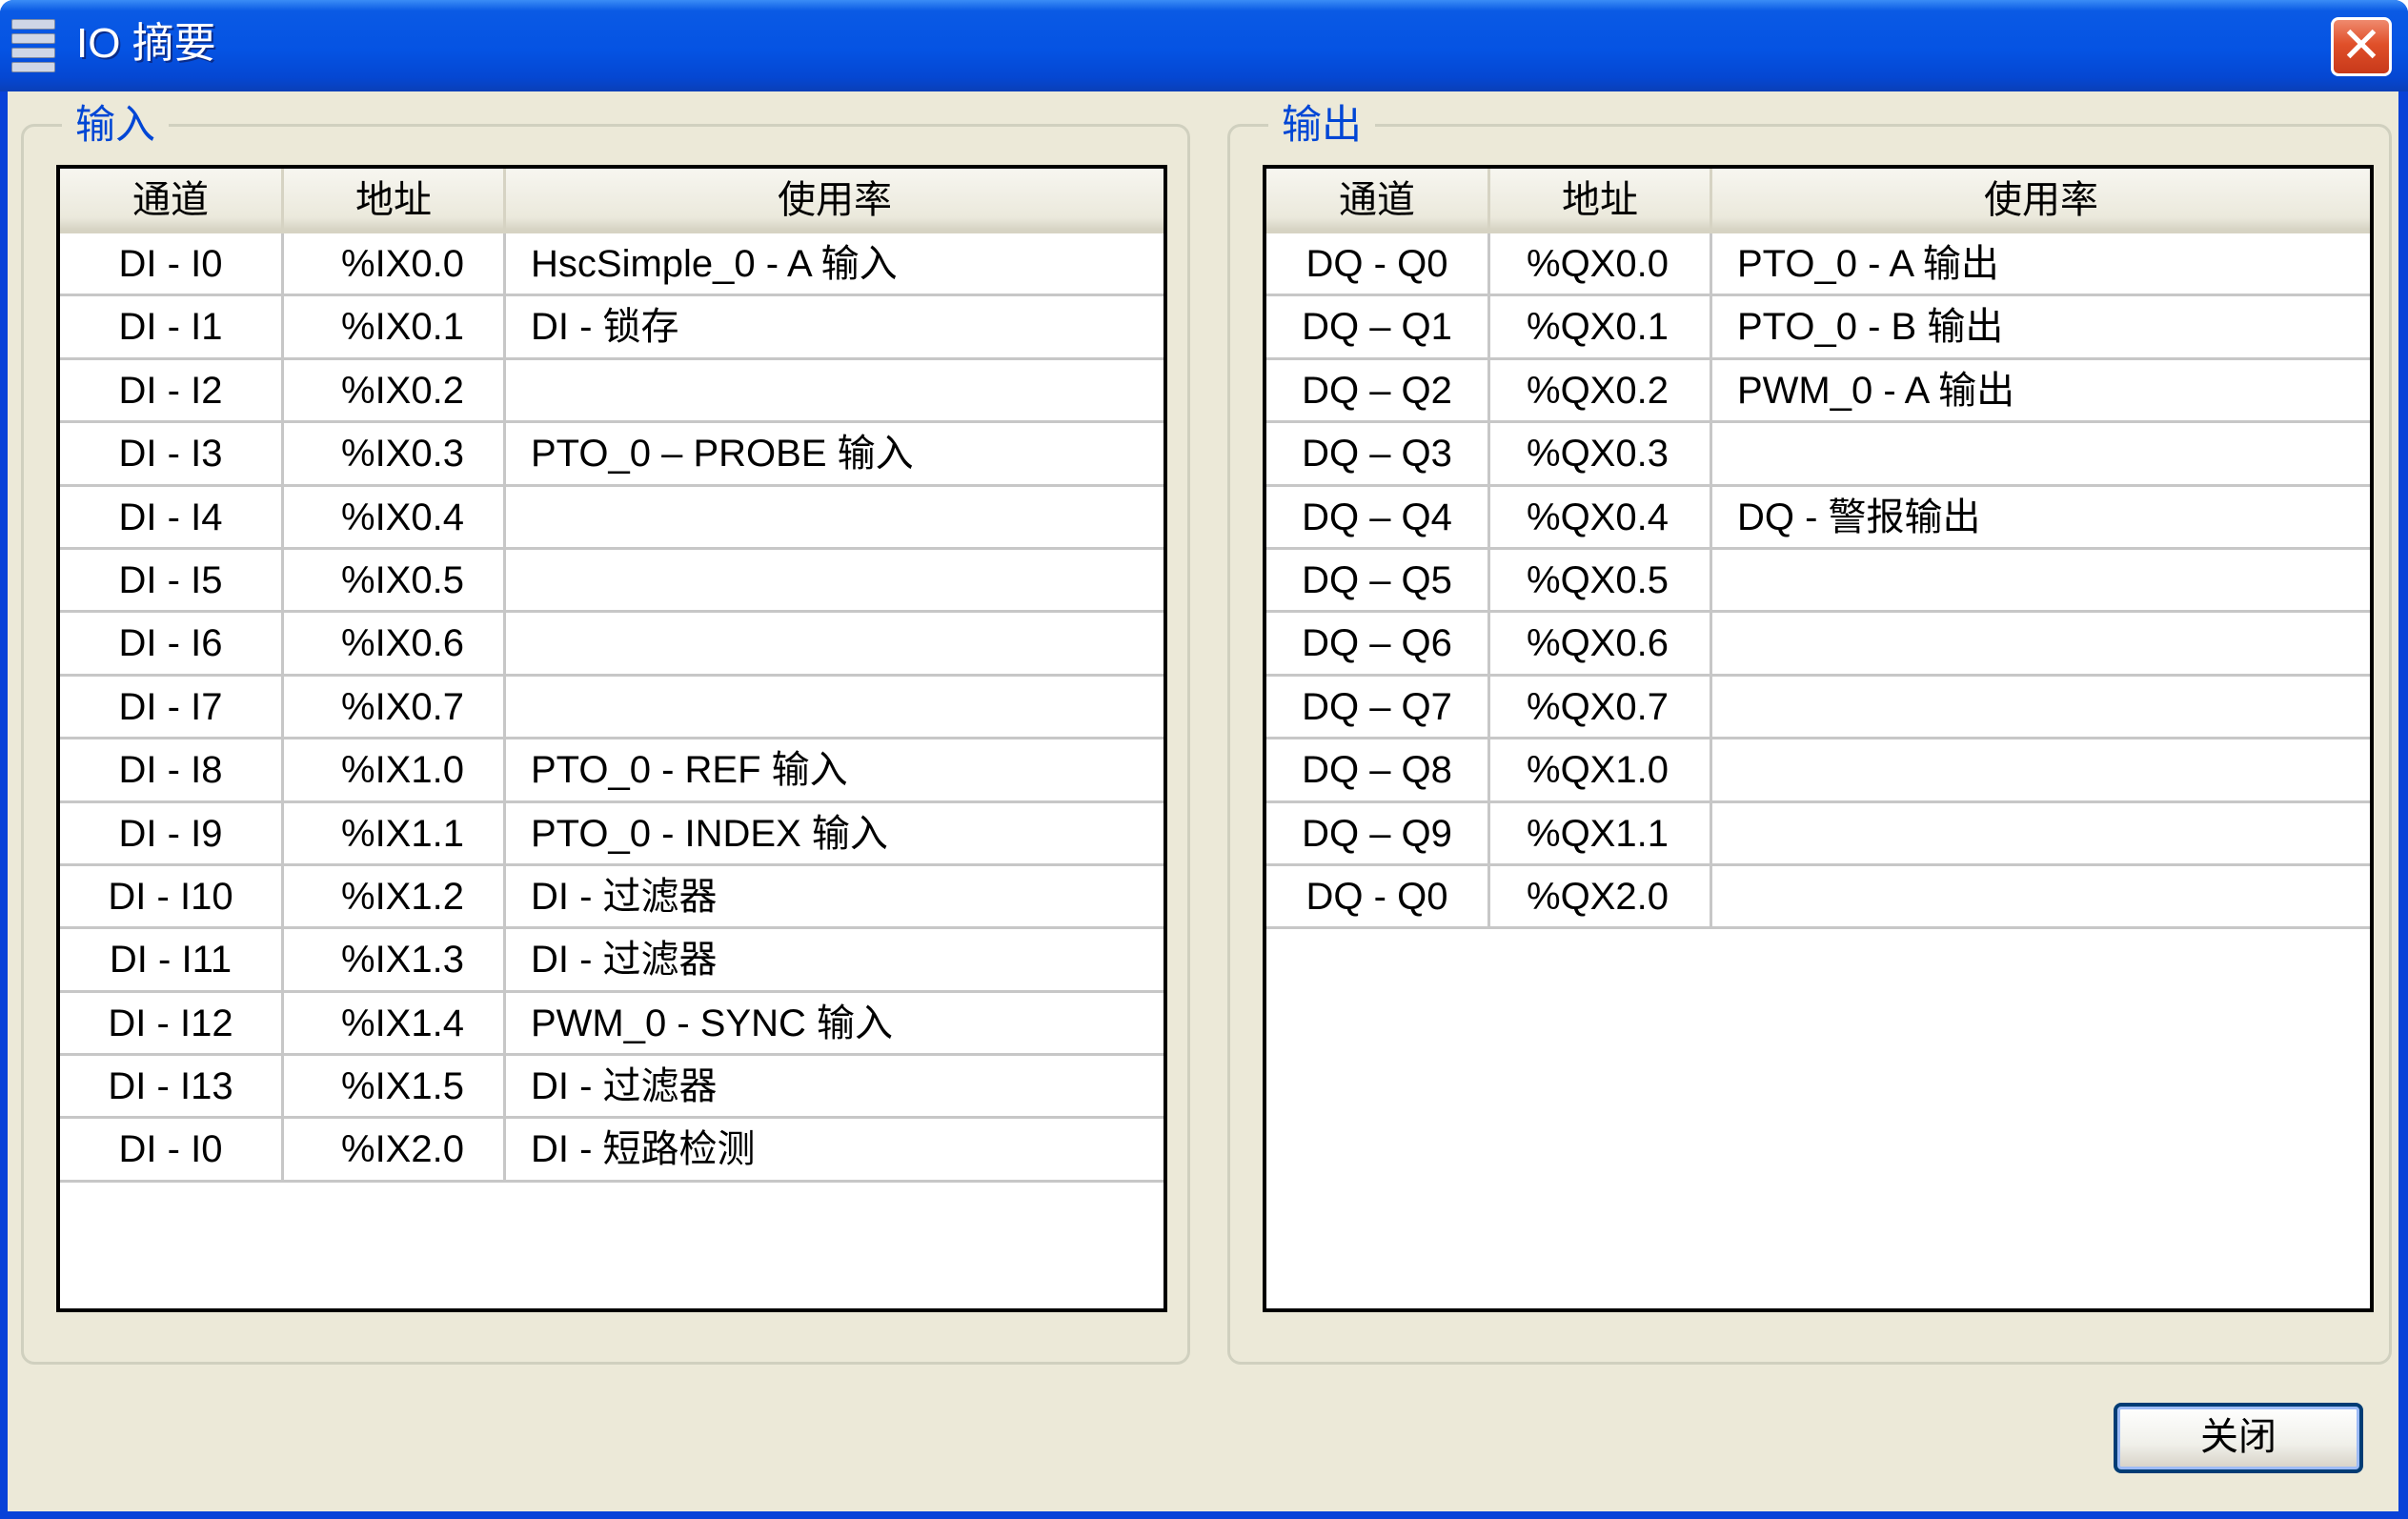 The height and width of the screenshot is (1519, 2408). I want to click on channel-cell: DQ – Q3, so click(1378, 453).